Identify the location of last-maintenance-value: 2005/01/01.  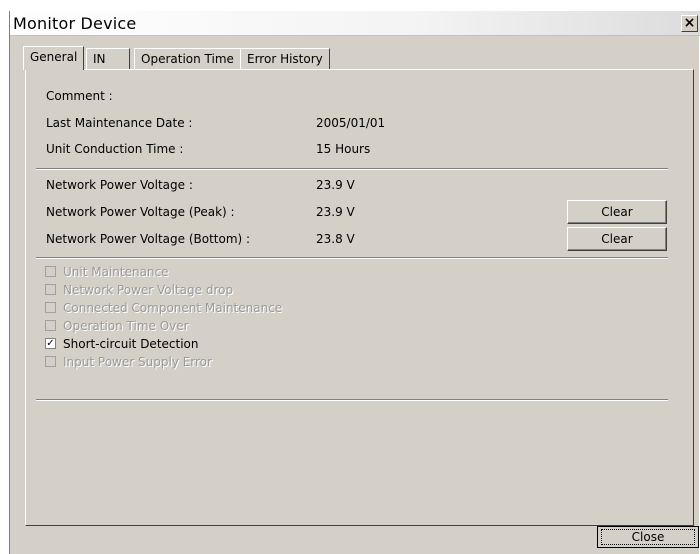
(351, 123).